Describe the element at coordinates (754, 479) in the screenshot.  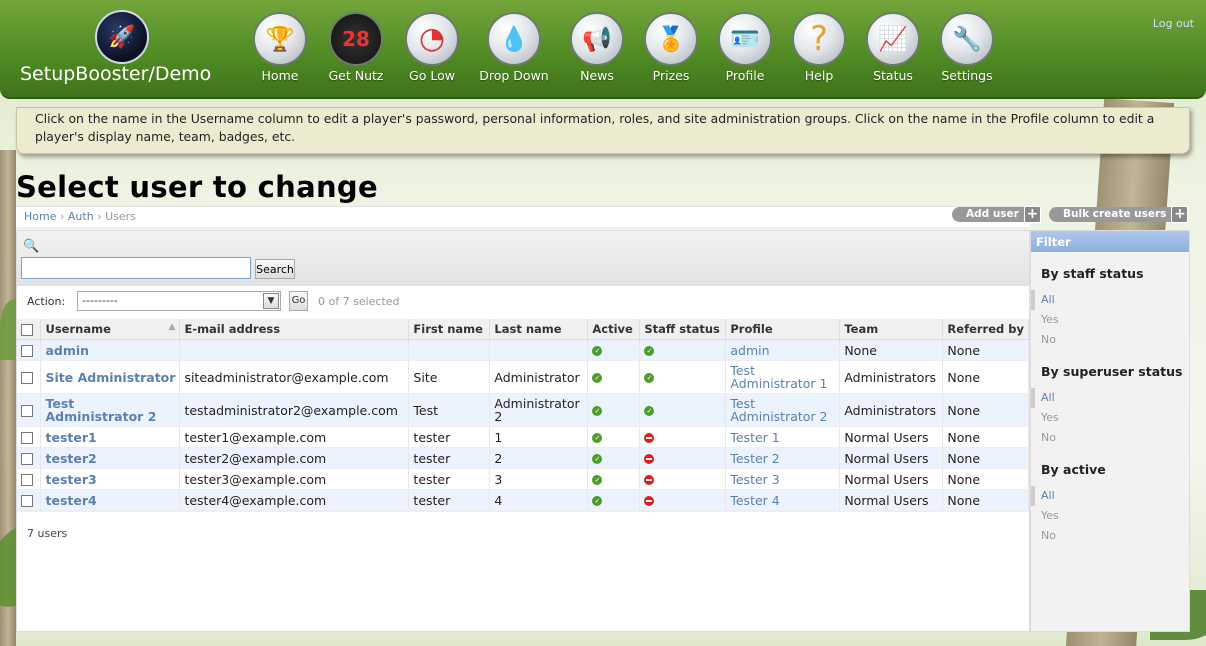
I see `profile-link: Tester 3` at that location.